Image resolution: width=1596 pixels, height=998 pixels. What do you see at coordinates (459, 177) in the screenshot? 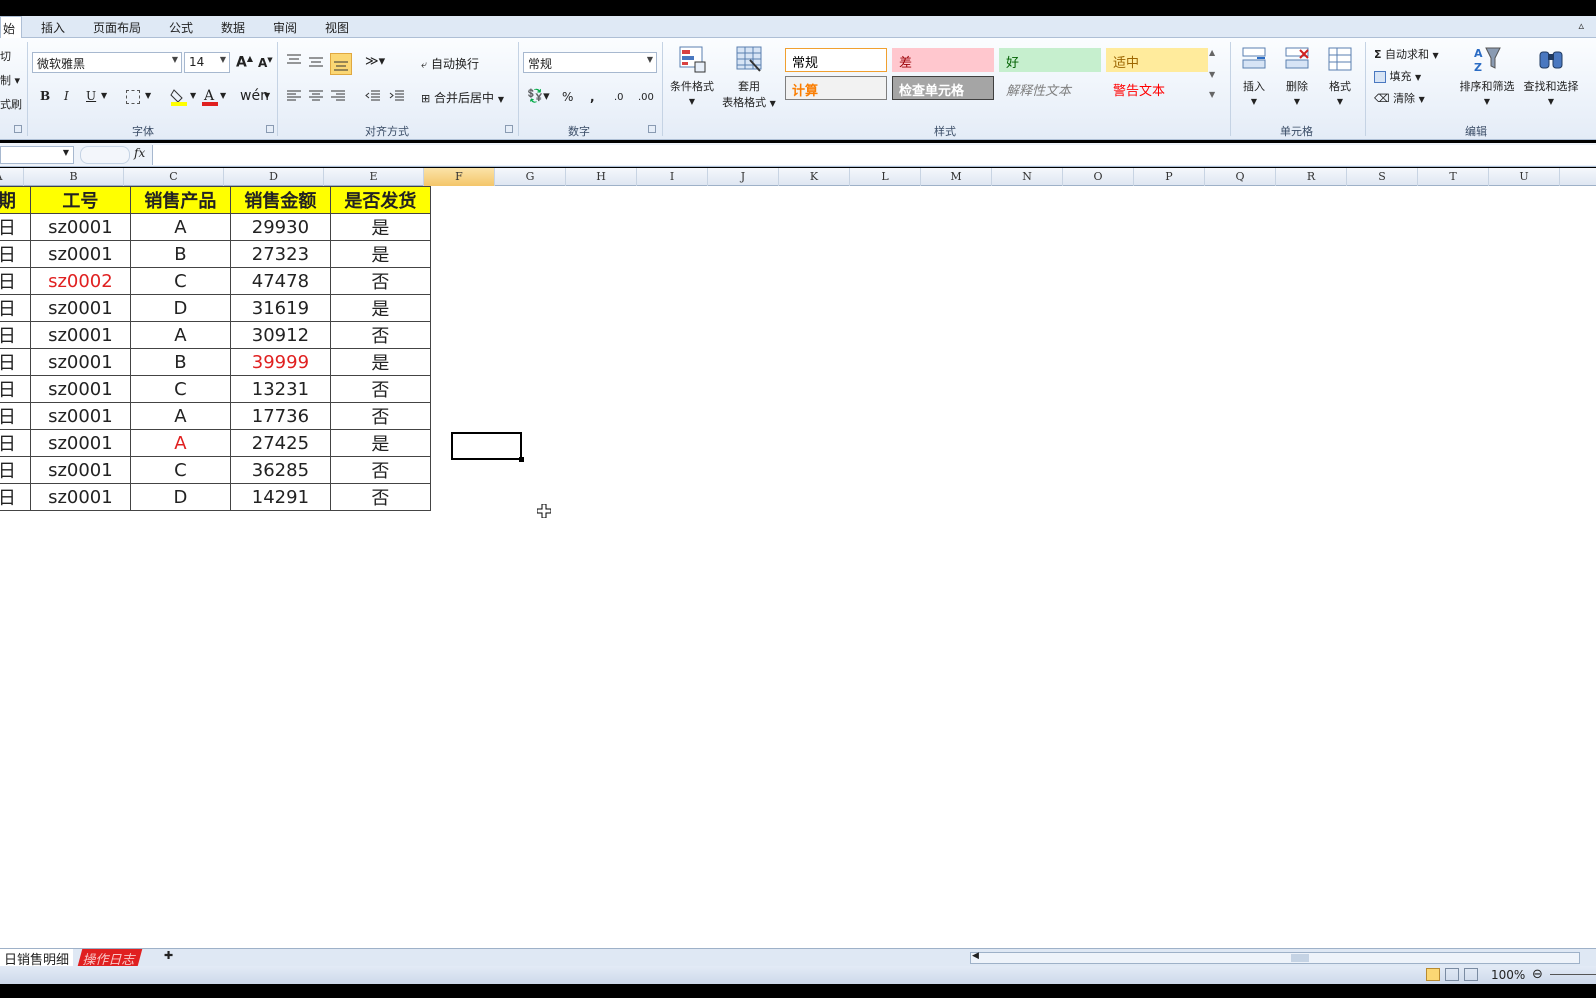
I see `column-header-f: F` at bounding box center [459, 177].